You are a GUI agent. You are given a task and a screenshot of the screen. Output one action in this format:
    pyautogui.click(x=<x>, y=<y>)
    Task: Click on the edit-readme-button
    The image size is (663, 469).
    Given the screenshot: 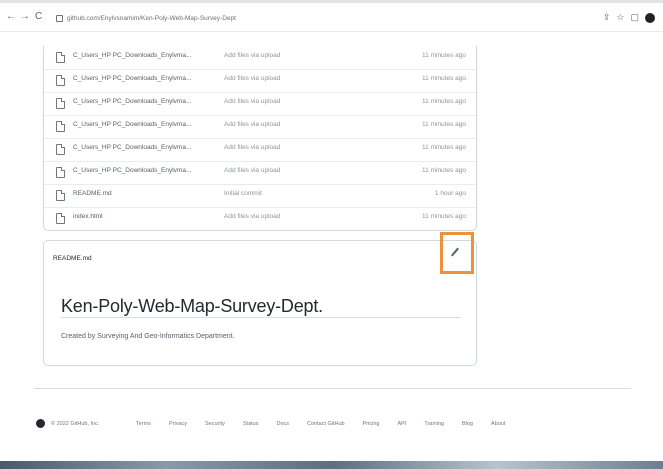 What is the action you would take?
    pyautogui.click(x=457, y=253)
    